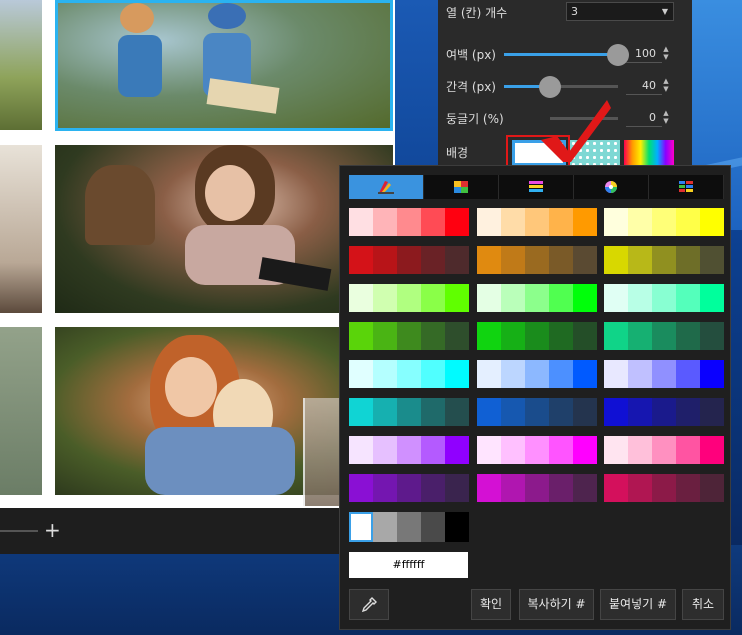  Describe the element at coordinates (536, 187) in the screenshot. I see `tab-gradient-bars` at that location.